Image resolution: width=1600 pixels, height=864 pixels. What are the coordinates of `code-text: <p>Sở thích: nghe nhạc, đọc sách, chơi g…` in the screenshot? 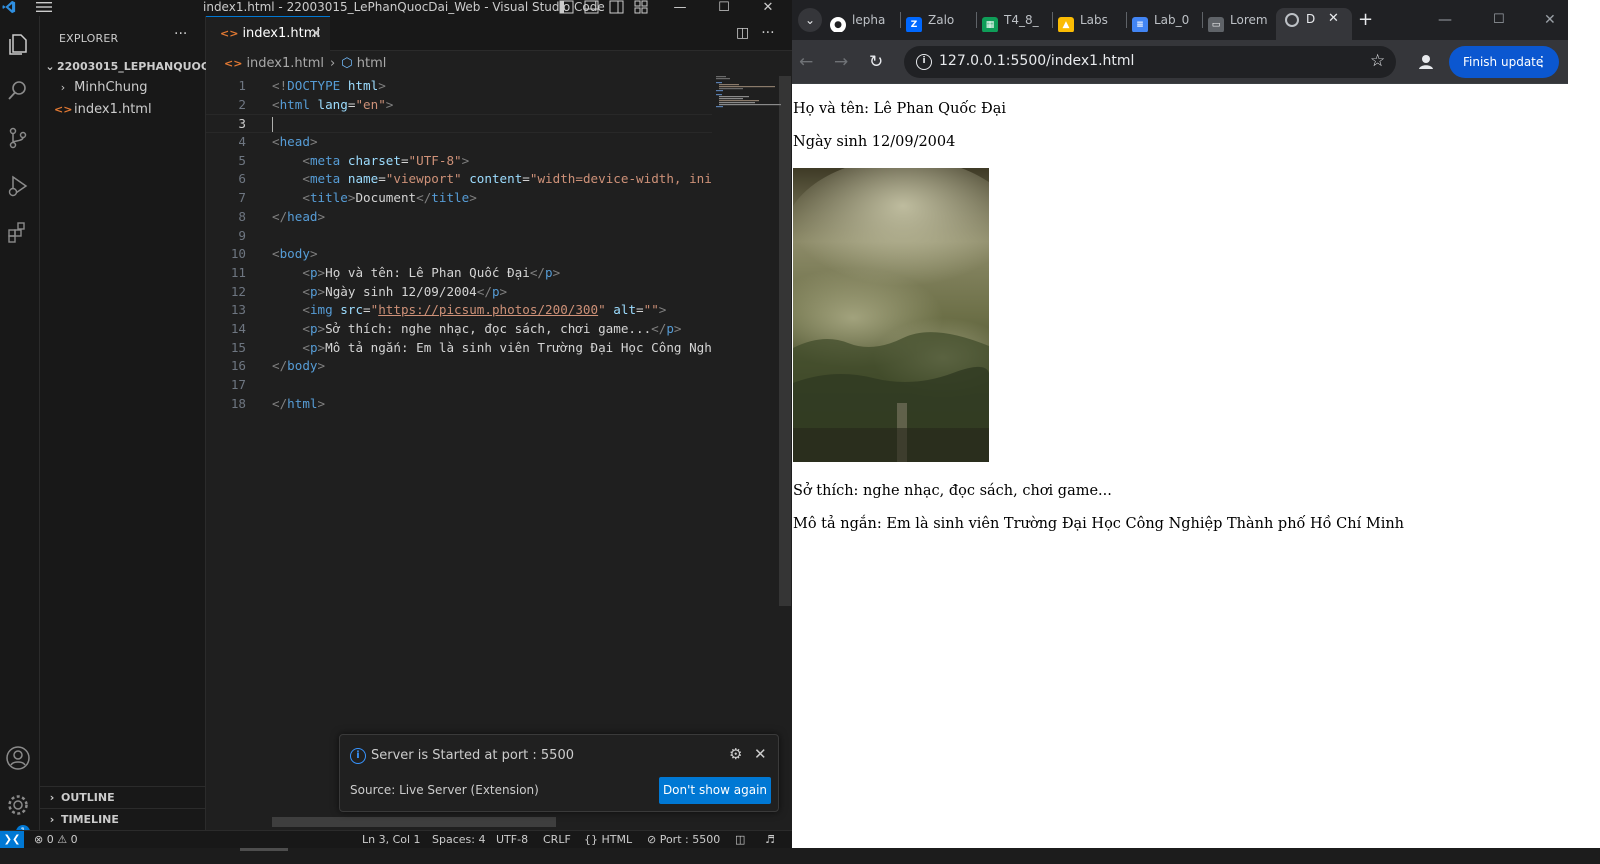 It's located at (492, 329).